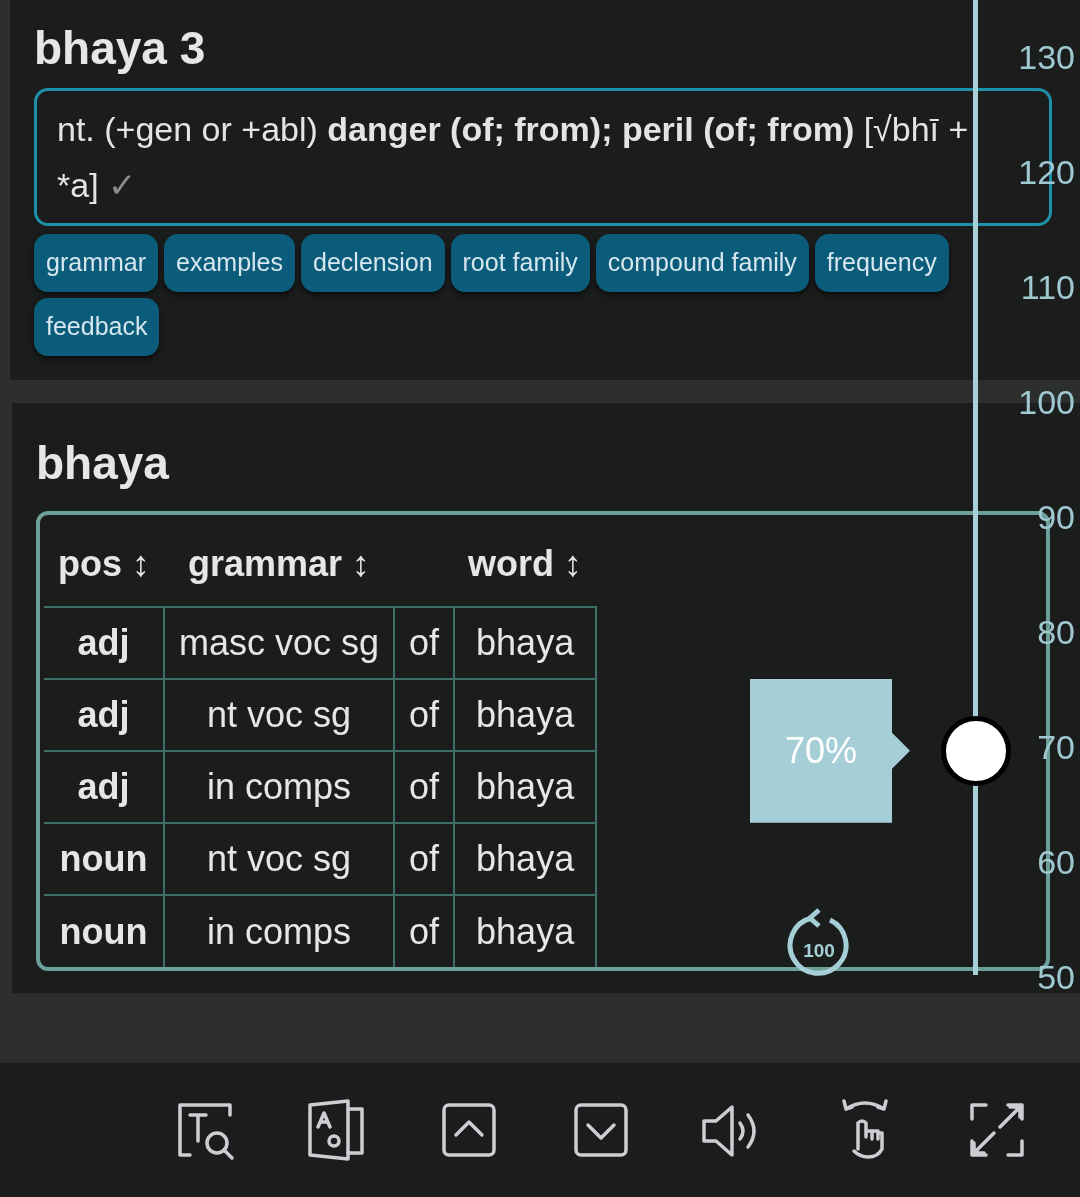 The image size is (1080, 1197). What do you see at coordinates (229, 263) in the screenshot?
I see `section-button: examples` at bounding box center [229, 263].